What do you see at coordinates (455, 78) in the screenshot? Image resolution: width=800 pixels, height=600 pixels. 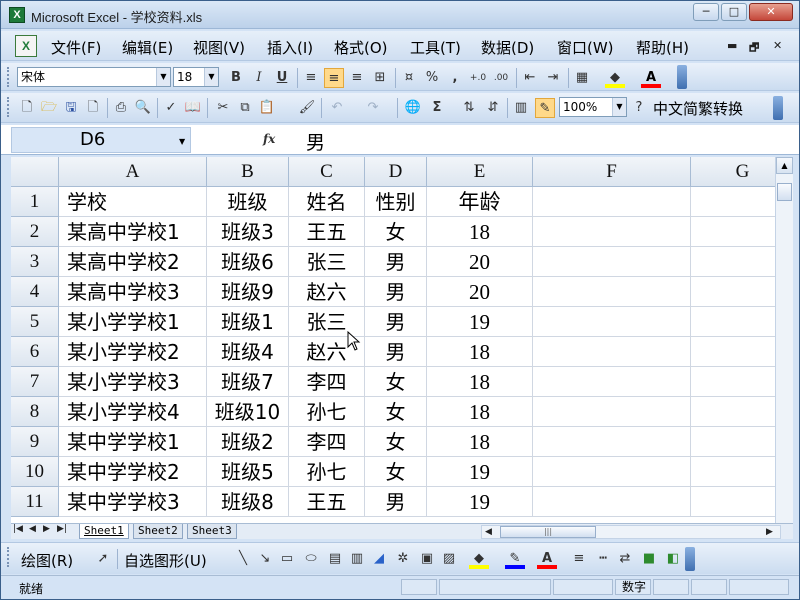 I see `comma-button: ,` at bounding box center [455, 78].